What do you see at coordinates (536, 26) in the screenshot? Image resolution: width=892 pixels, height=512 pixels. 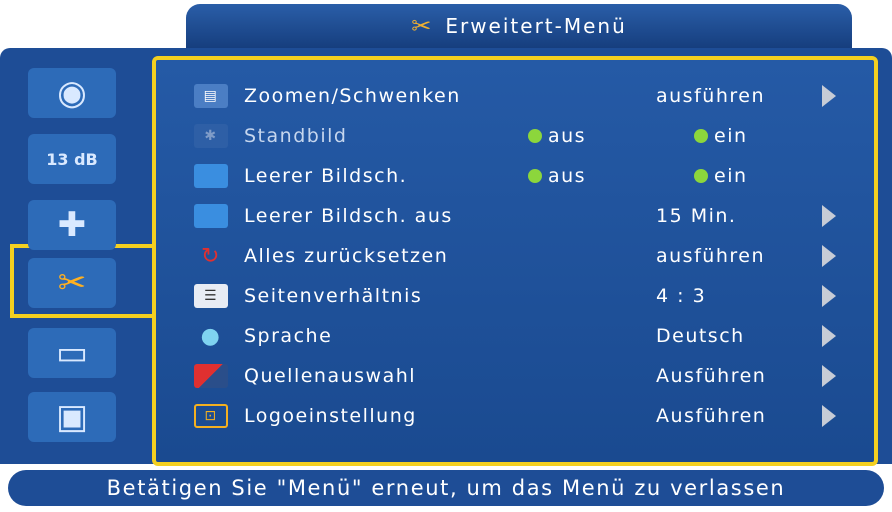 I see `menu-title: Erweitert-Menü` at bounding box center [536, 26].